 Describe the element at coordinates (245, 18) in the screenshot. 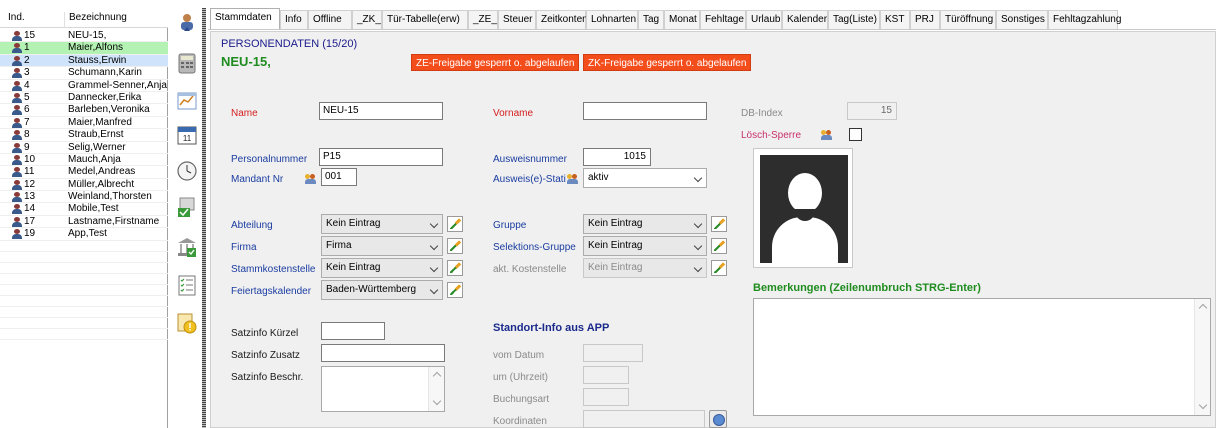

I see `tab-stammdaten: Stammdaten` at that location.